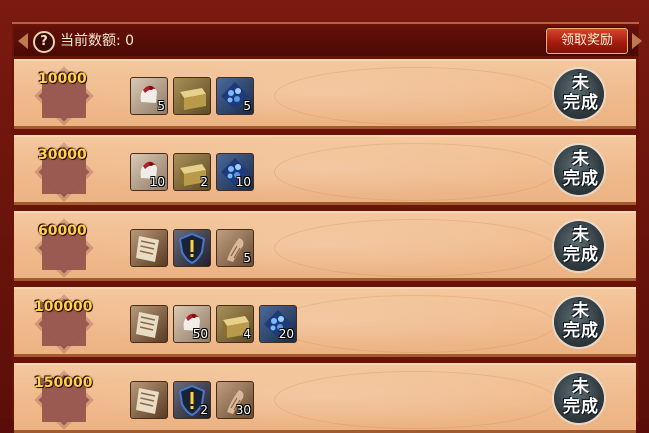  Describe the element at coordinates (149, 172) in the screenshot. I see `glove-icon: 10` at that location.